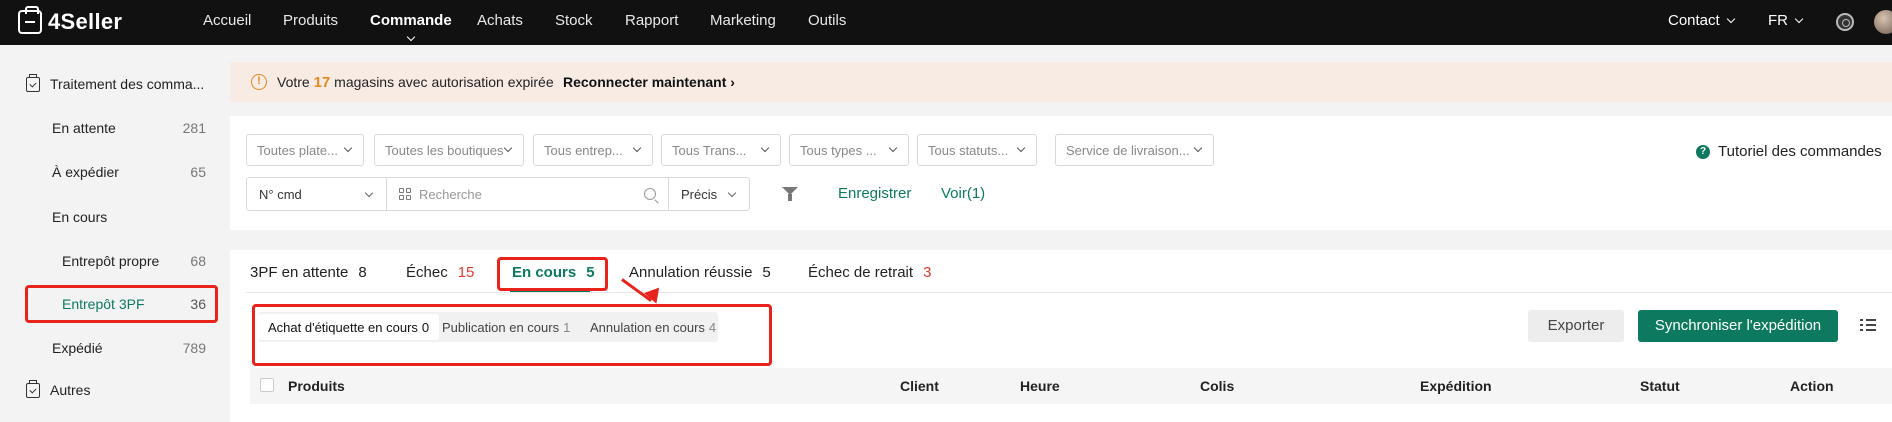 The image size is (1892, 422). I want to click on sidebar-item-label: En attente, so click(84, 128).